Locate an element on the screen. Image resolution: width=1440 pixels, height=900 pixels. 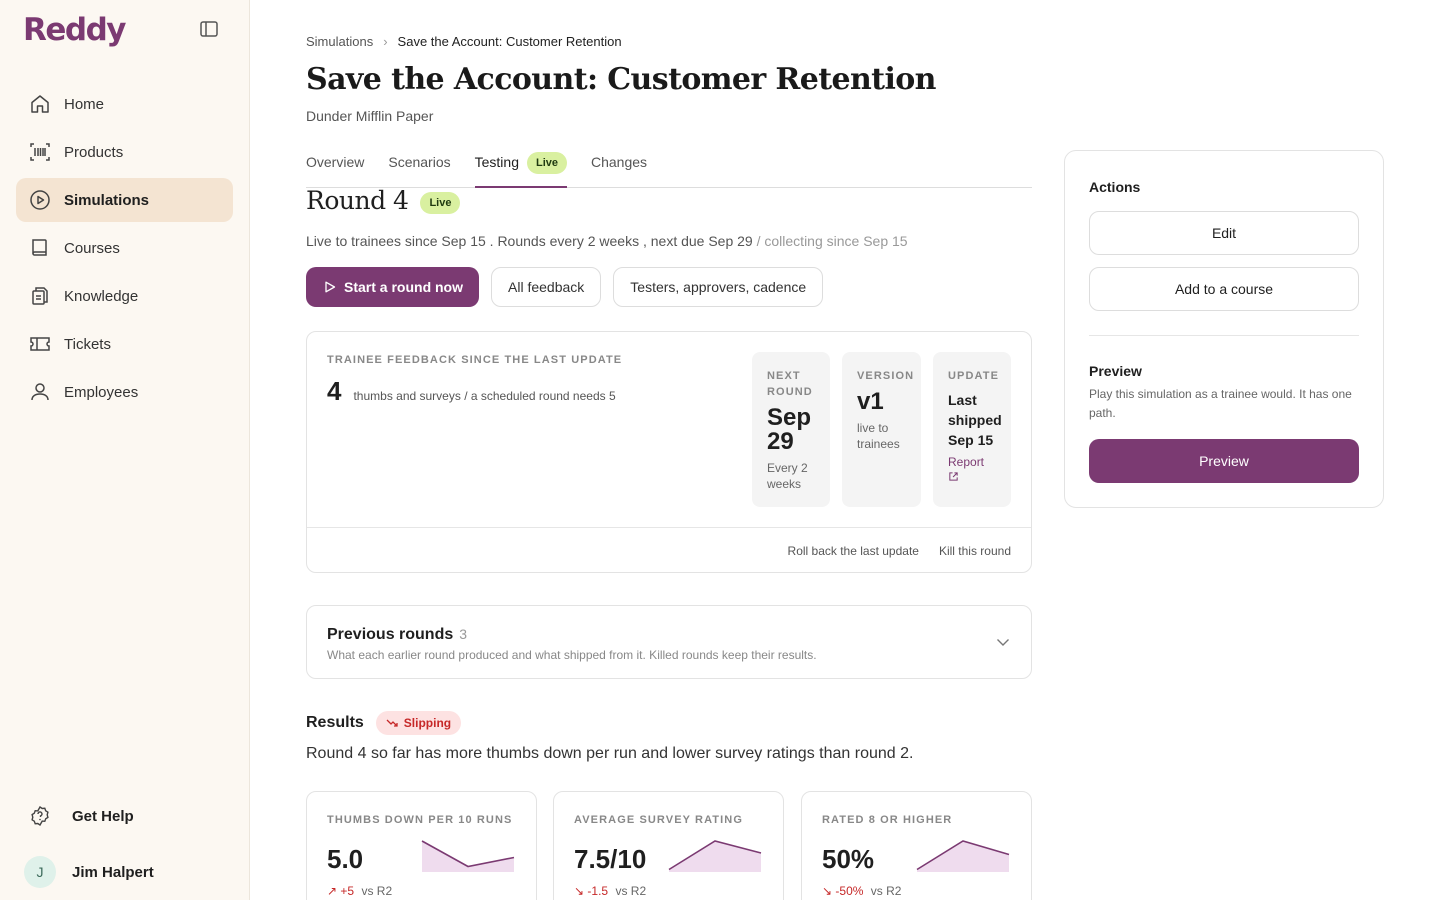
divider is located at coordinates (1224, 335).